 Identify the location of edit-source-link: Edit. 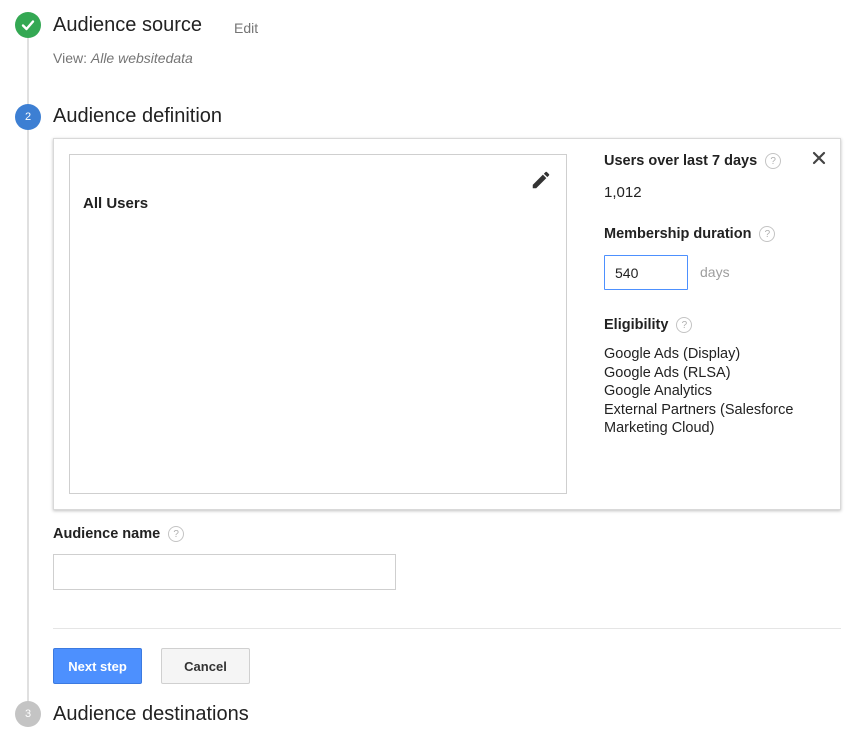
(246, 28).